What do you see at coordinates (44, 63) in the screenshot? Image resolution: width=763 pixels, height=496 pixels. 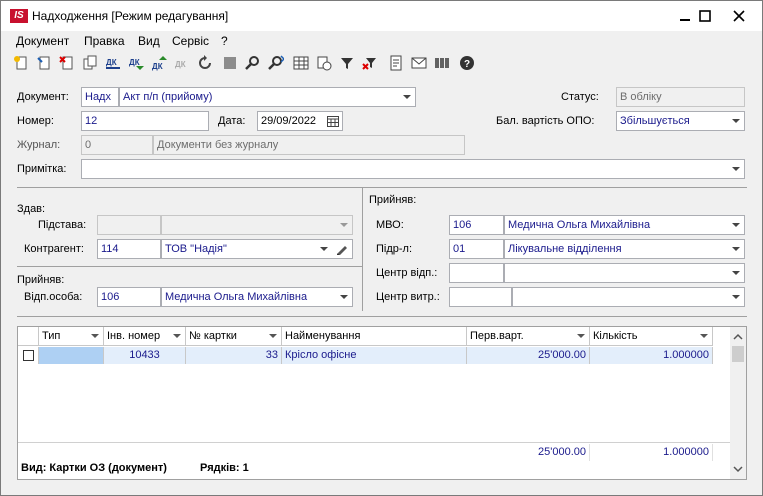 I see `copy-doc-icon` at bounding box center [44, 63].